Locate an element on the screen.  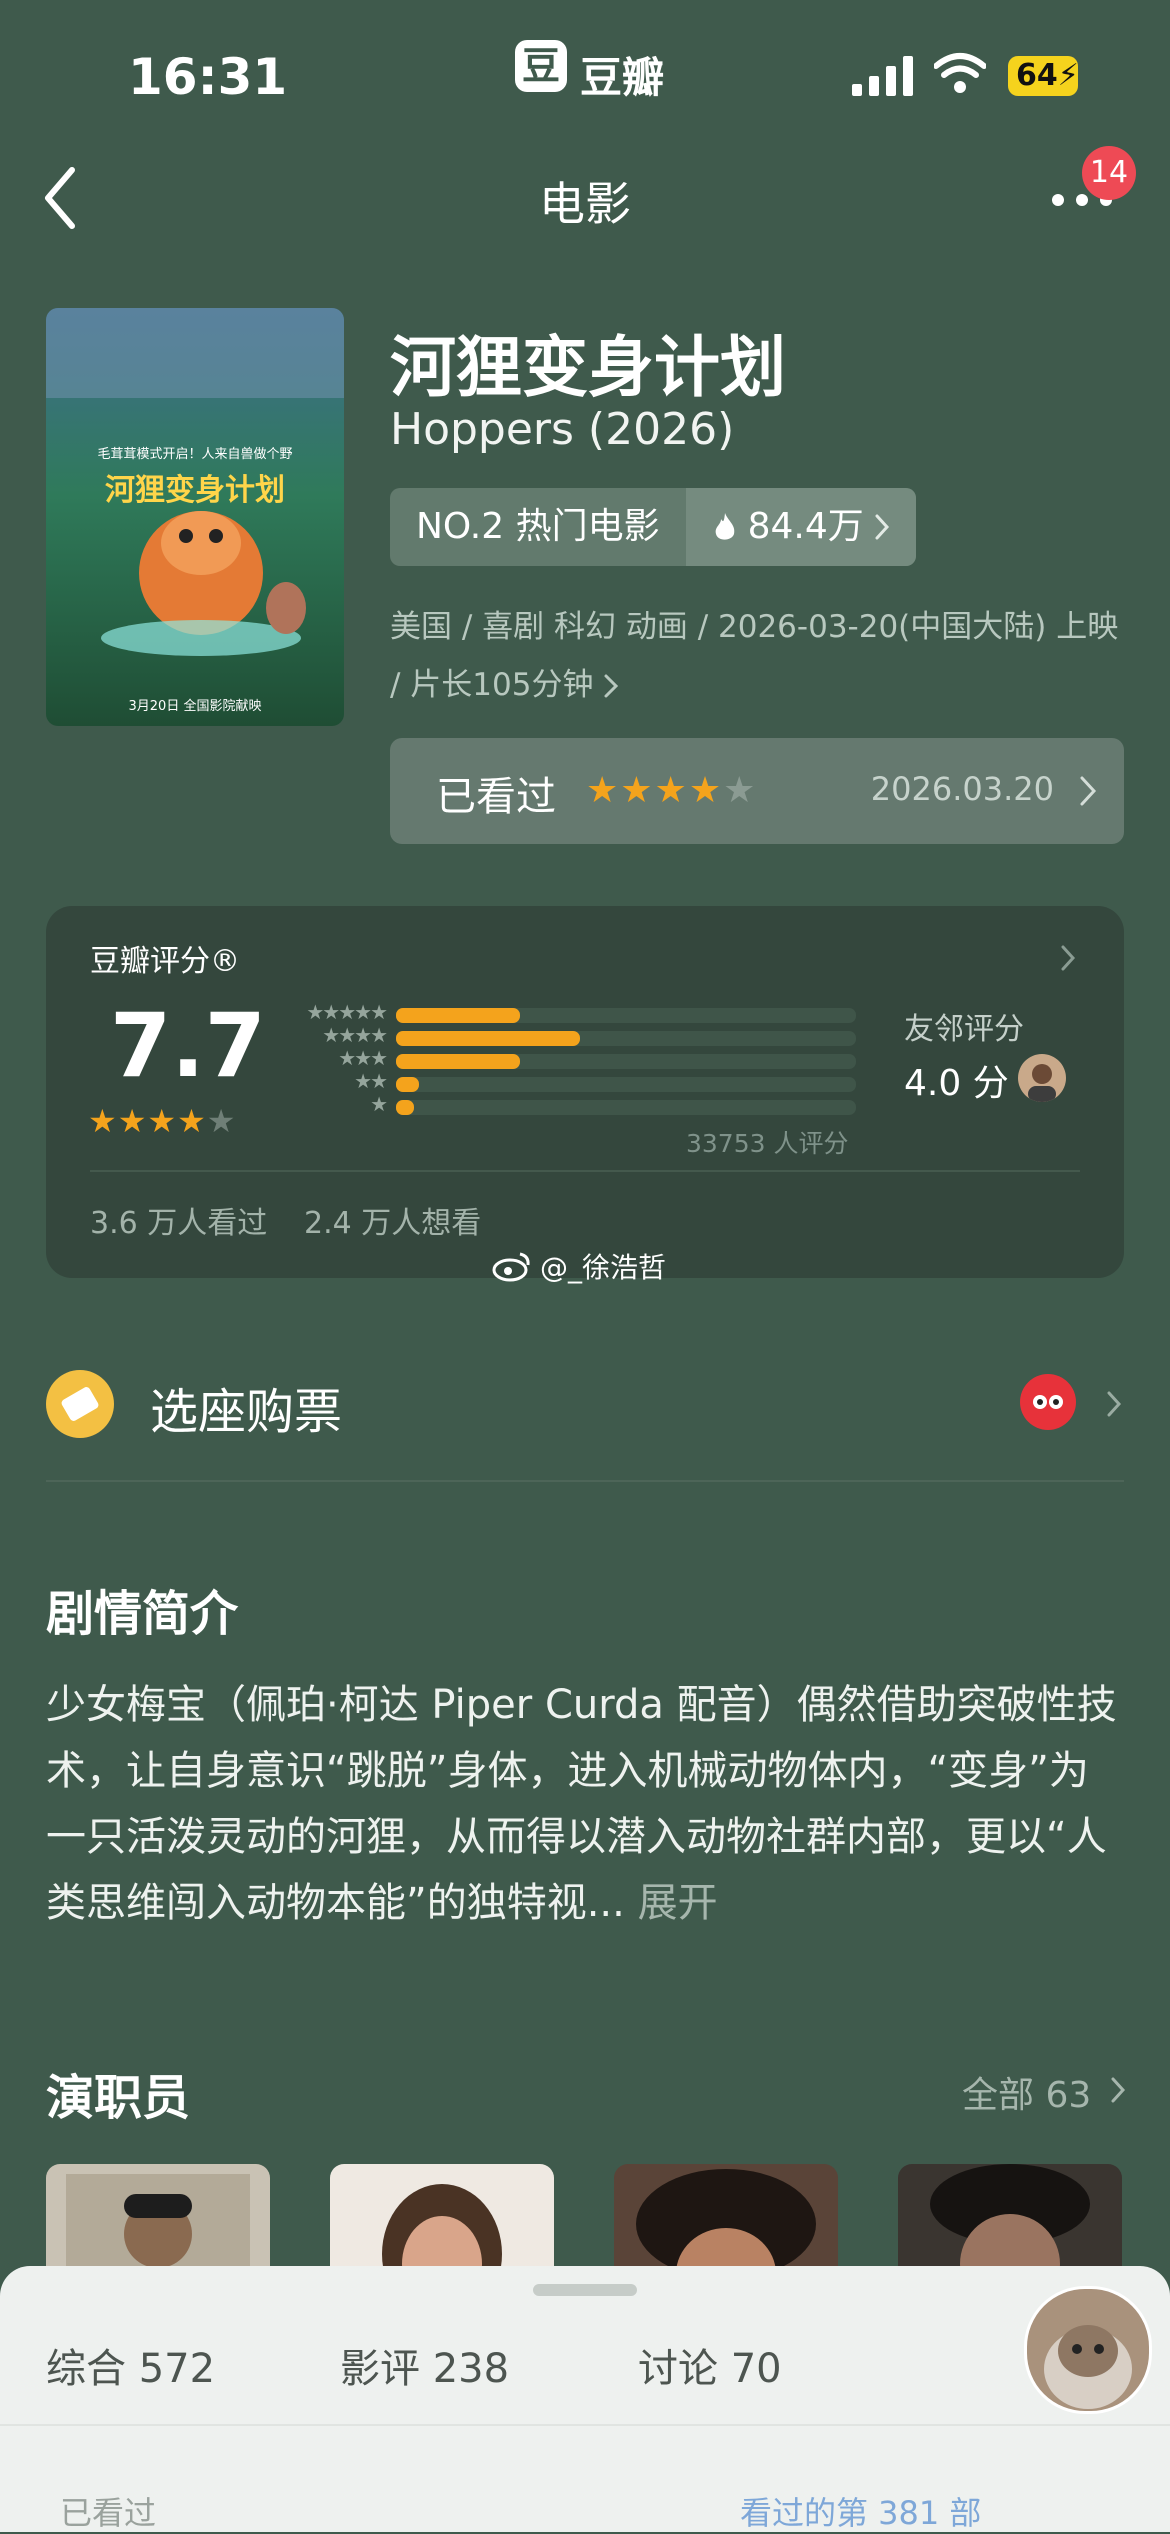
tab-reviews: 影评 238 is located at coordinates (424, 2365).